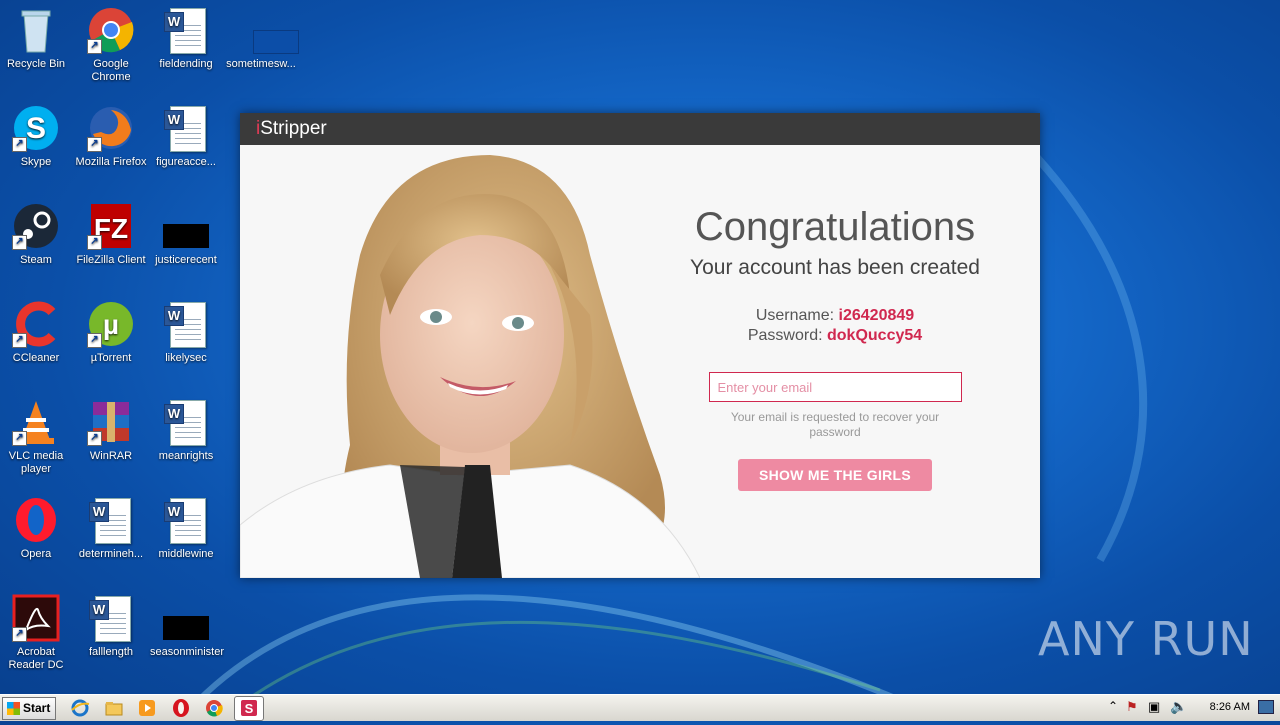  Describe the element at coordinates (640, 129) in the screenshot. I see `dialog-titlebar: iStripper` at that location.